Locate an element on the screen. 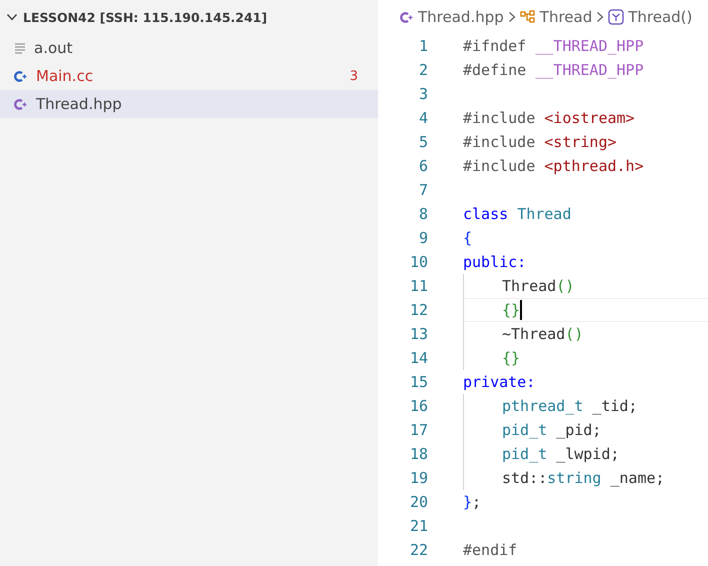 The image size is (708, 566). code-line: Thread() is located at coordinates (538, 286).